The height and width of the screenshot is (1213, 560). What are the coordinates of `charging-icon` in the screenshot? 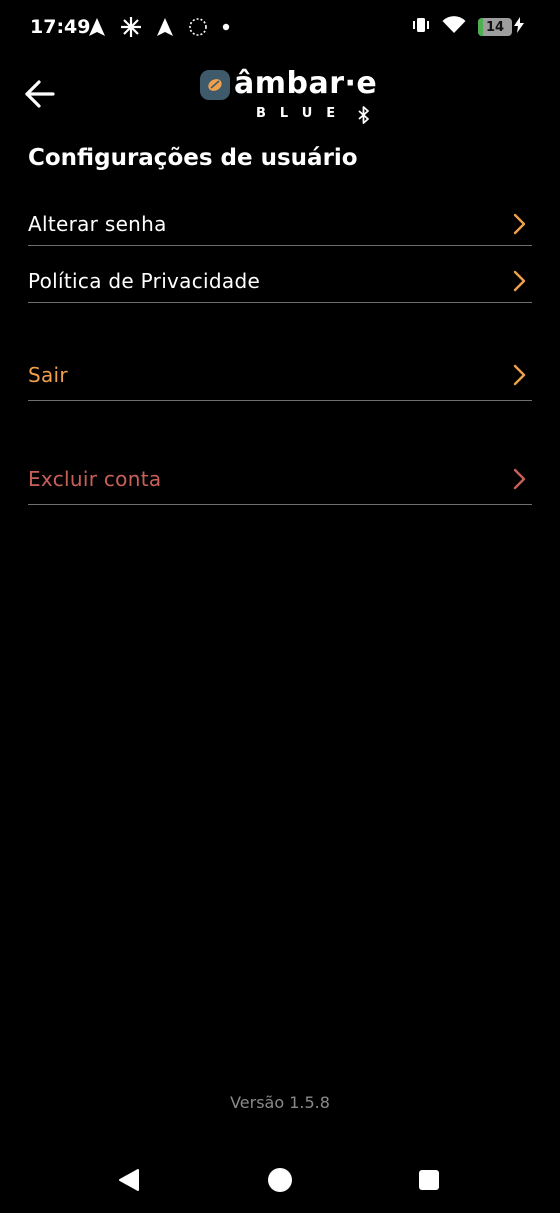 It's located at (519, 27).